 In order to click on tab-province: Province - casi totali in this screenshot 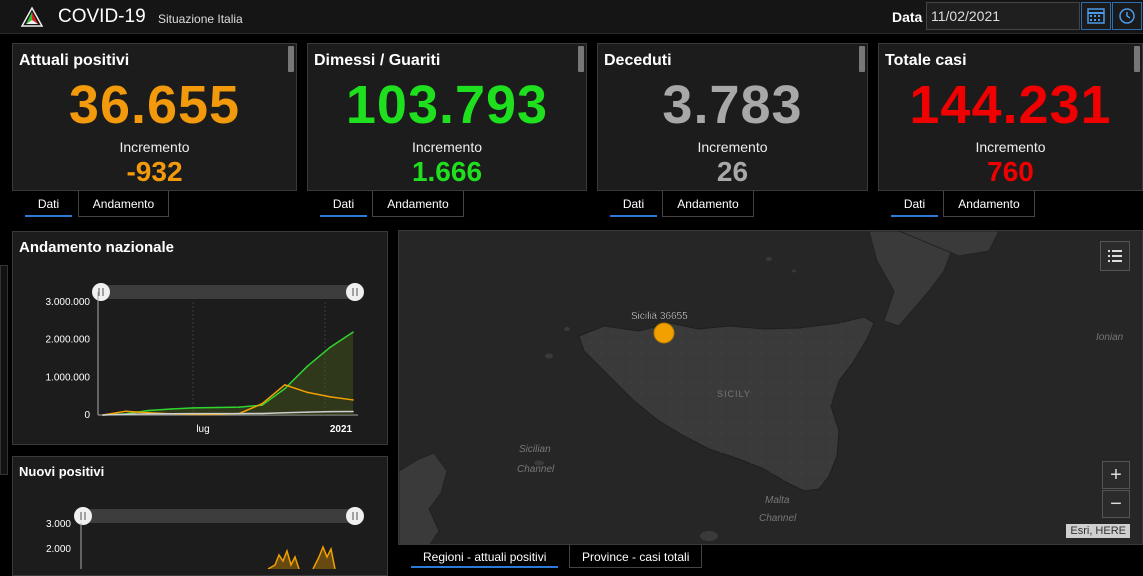, I will do `click(636, 556)`.